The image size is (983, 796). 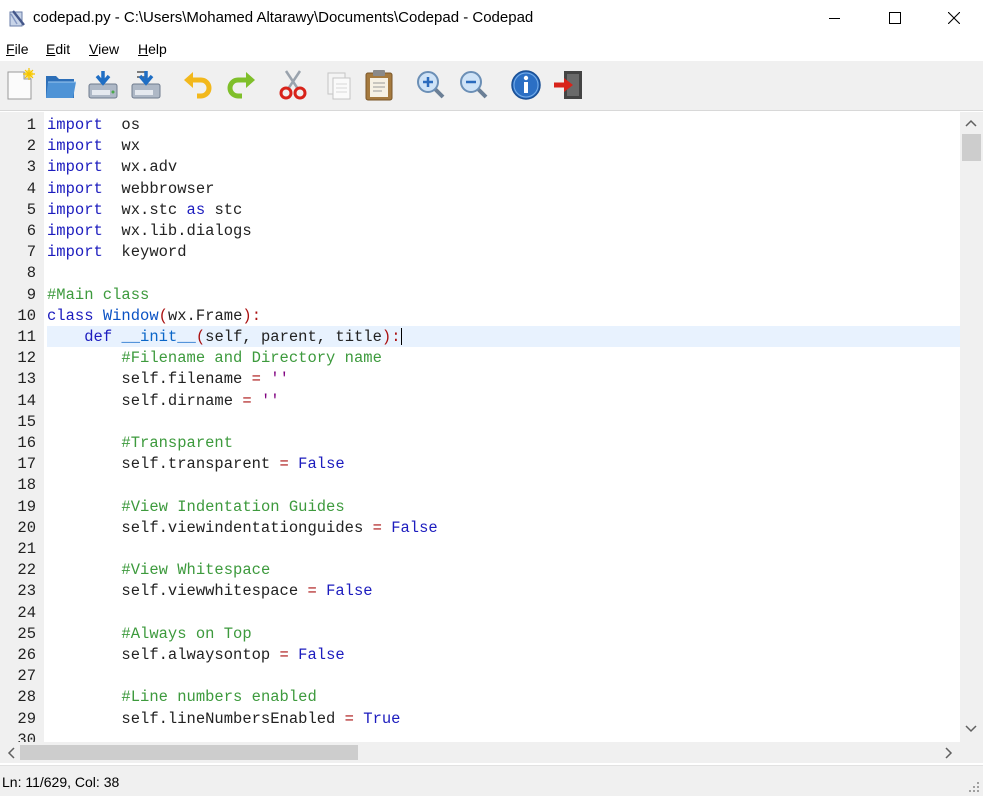 What do you see at coordinates (503, 527) in the screenshot?
I see `code-text: self.viewindentationguides = False` at bounding box center [503, 527].